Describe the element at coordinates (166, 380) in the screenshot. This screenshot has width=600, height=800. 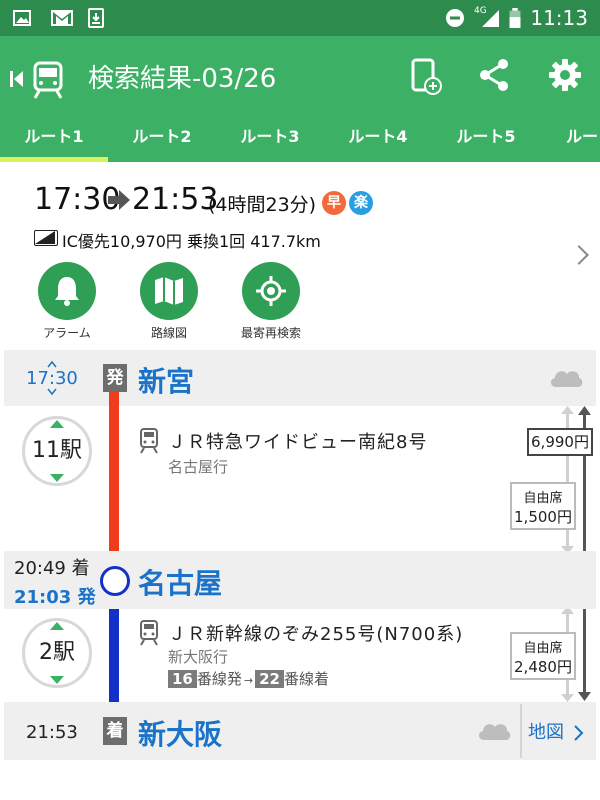
I see `origin-station-name: 新宮` at that location.